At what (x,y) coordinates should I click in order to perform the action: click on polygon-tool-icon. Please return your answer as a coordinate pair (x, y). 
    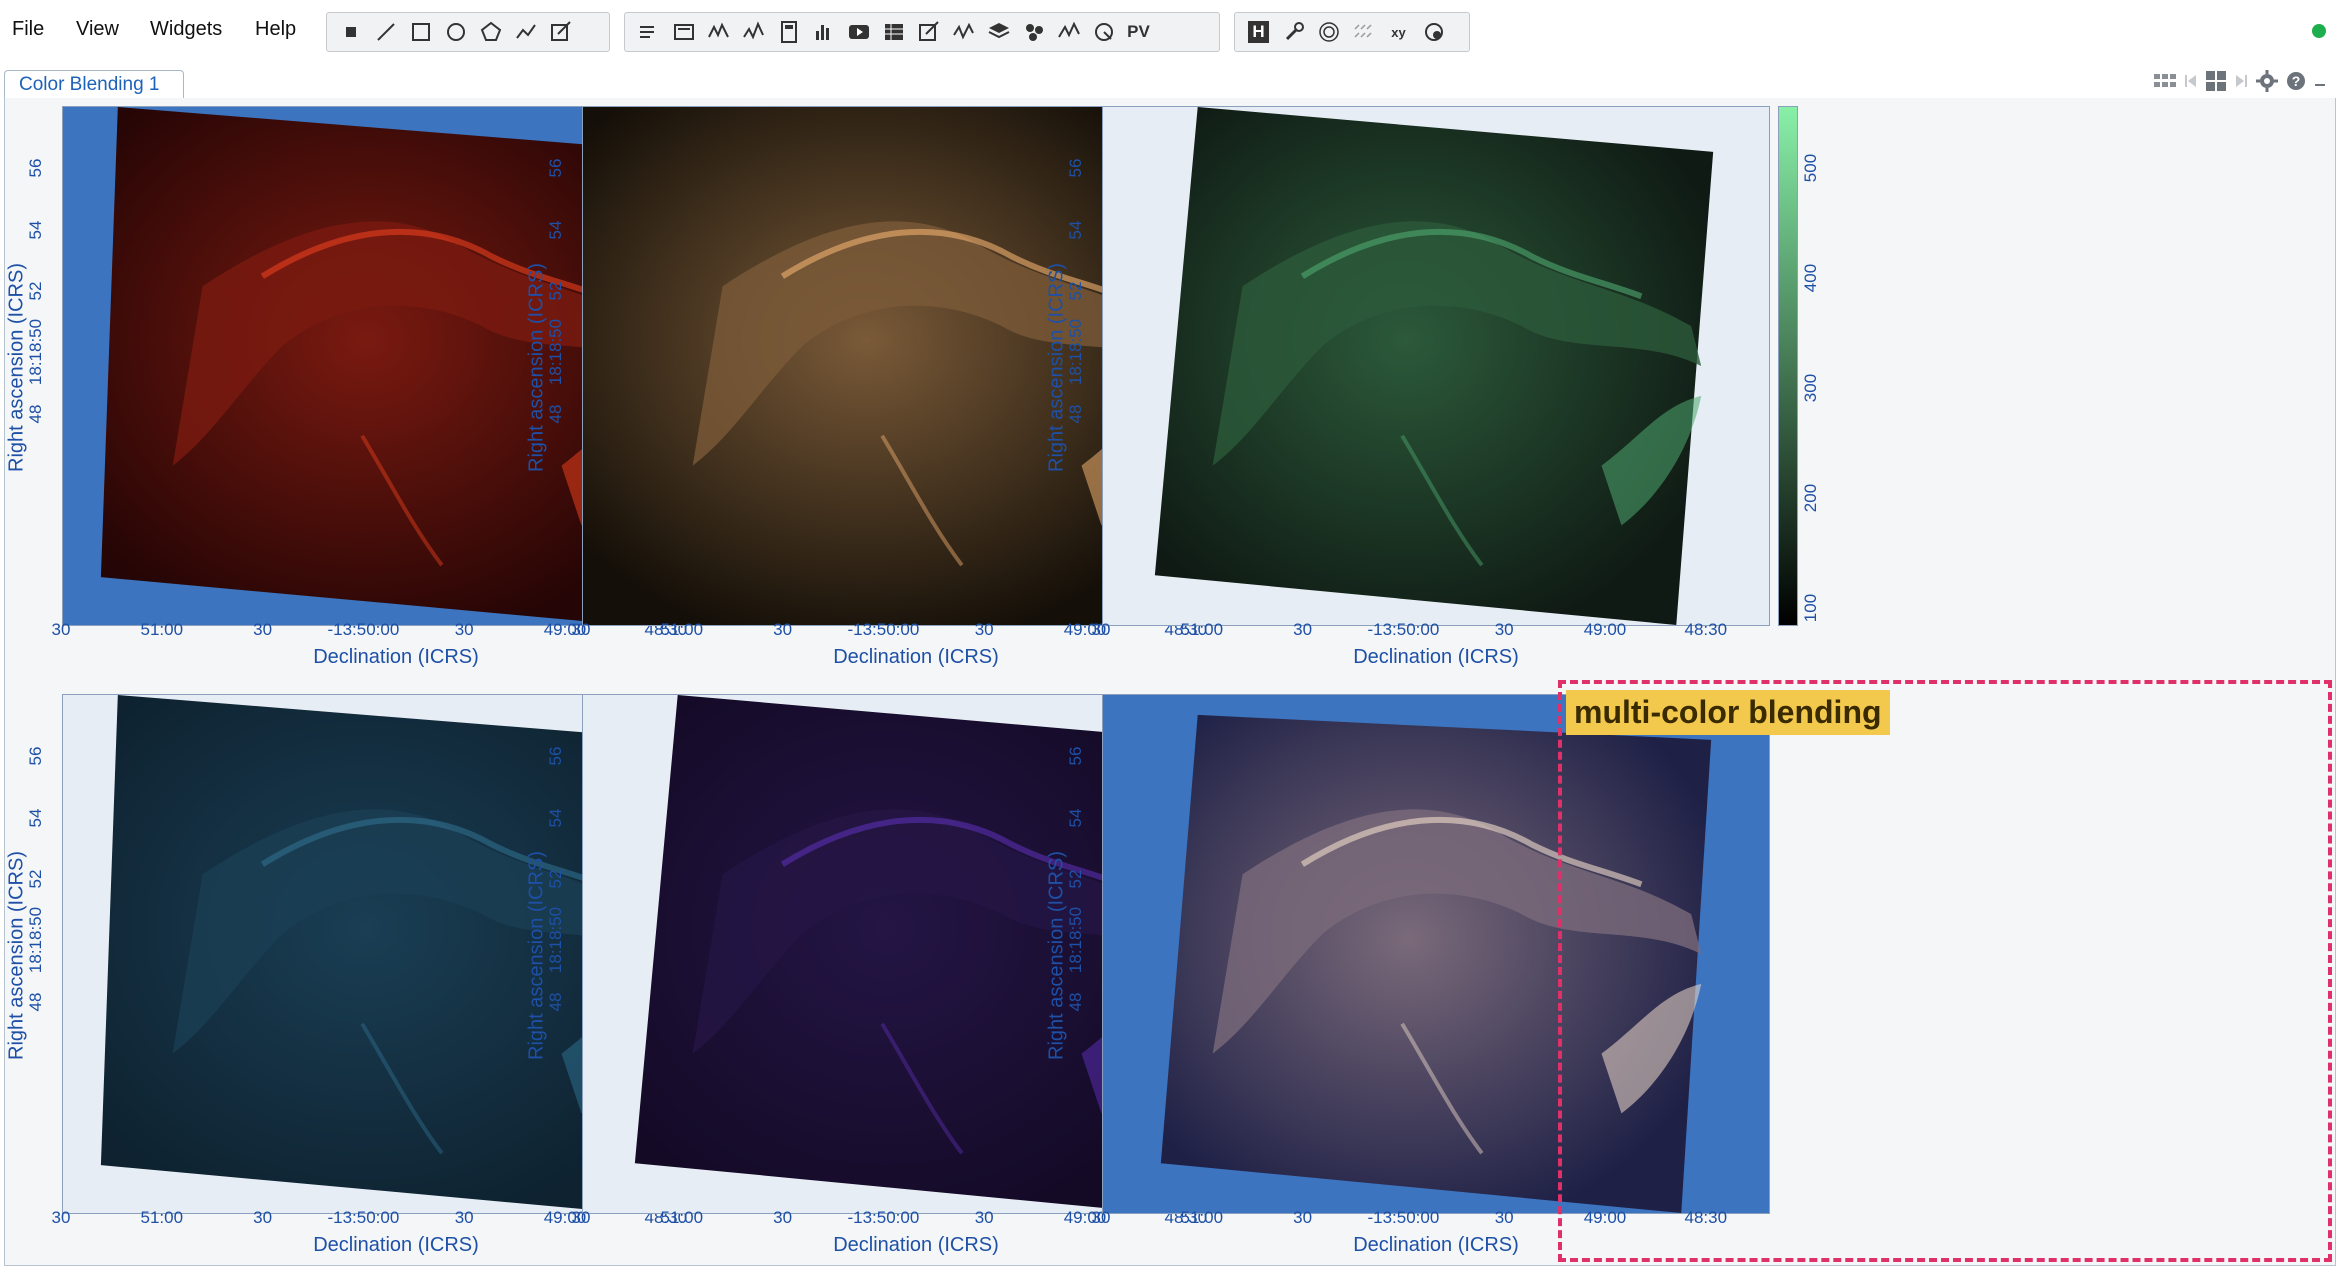
    Looking at the image, I should click on (490, 32).